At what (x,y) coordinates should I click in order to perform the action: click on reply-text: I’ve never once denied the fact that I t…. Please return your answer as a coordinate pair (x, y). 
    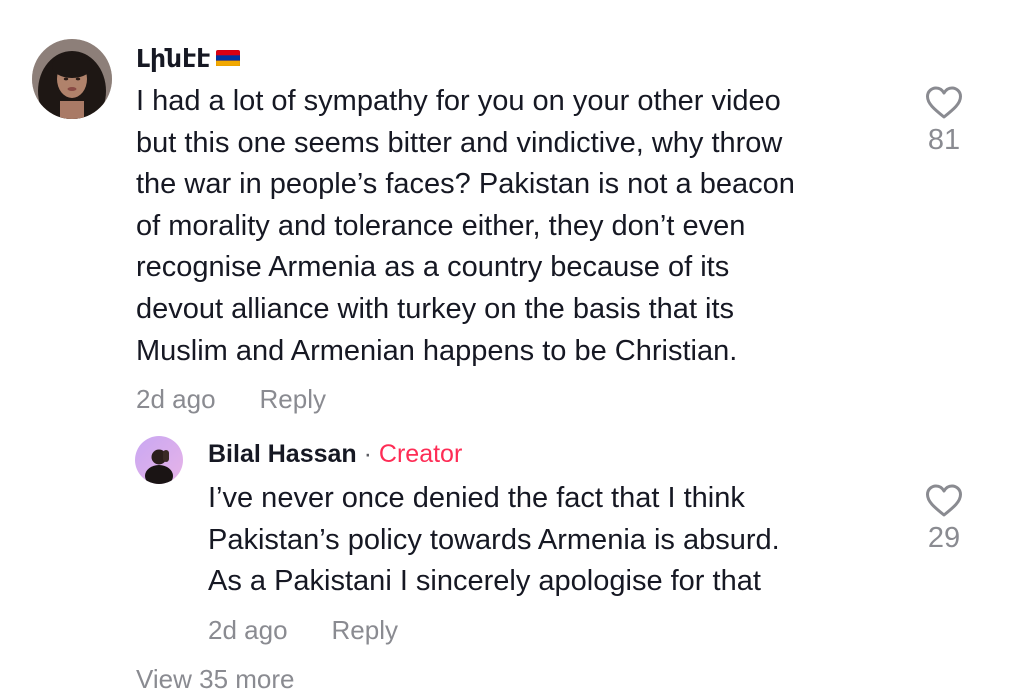
    Looking at the image, I should click on (494, 540).